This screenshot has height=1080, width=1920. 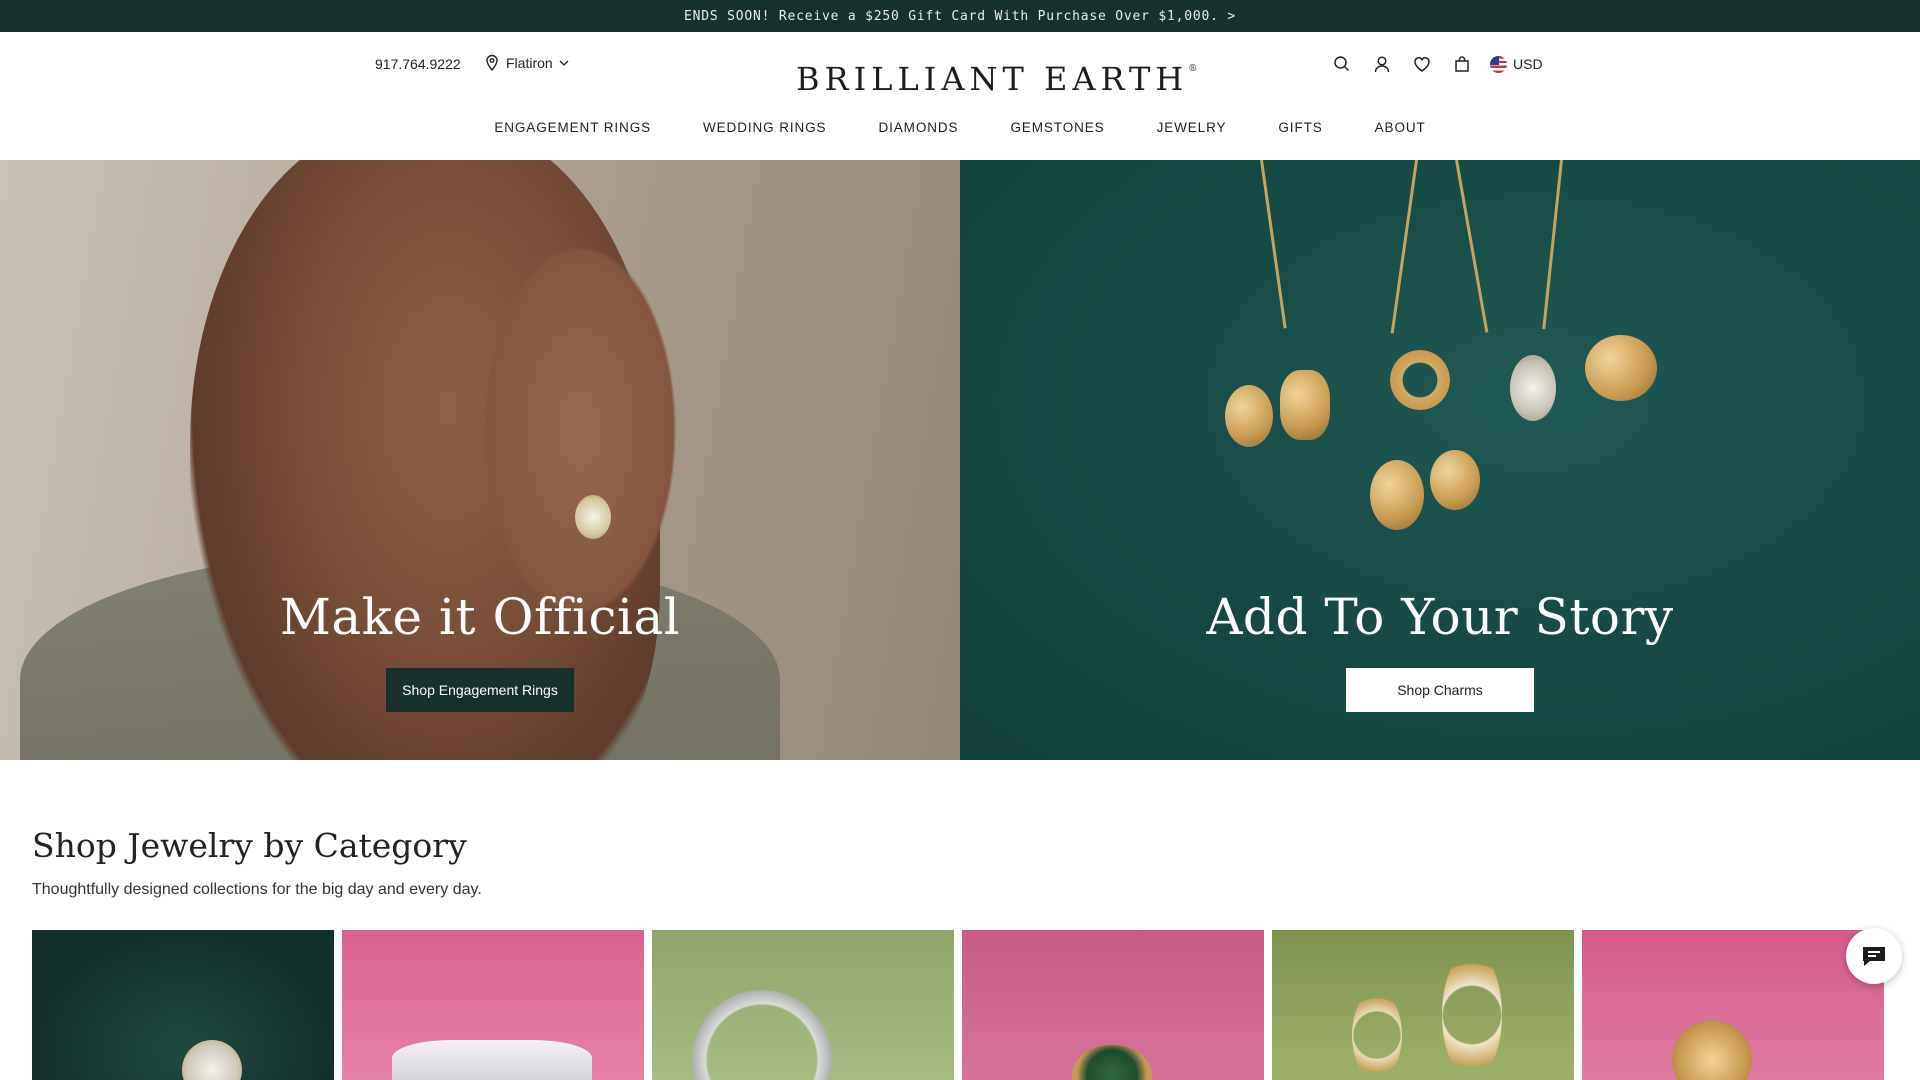 I want to click on chevron-down-icon, so click(x=564, y=63).